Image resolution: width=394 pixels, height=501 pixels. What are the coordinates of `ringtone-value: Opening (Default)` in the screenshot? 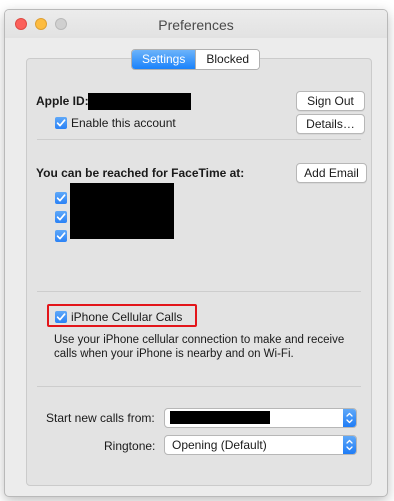 It's located at (219, 445).